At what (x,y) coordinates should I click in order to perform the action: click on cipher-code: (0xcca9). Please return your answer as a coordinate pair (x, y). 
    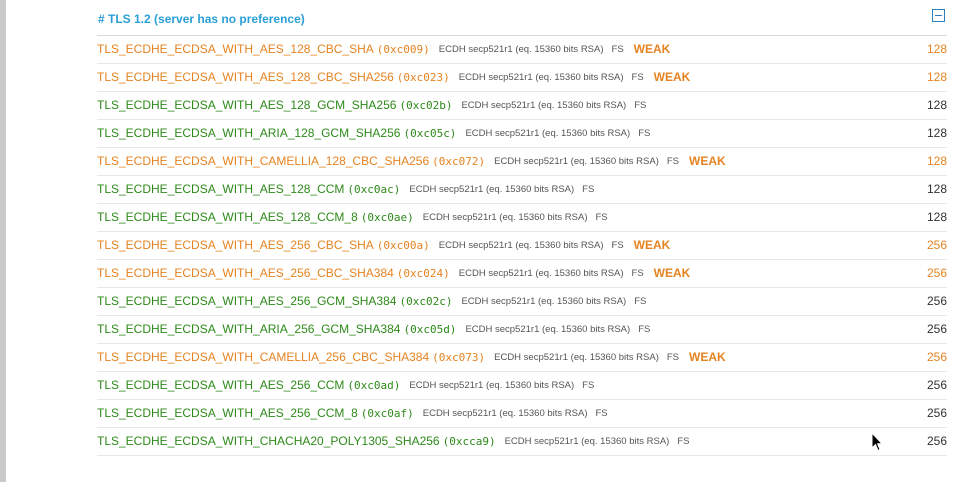
    Looking at the image, I should click on (469, 441).